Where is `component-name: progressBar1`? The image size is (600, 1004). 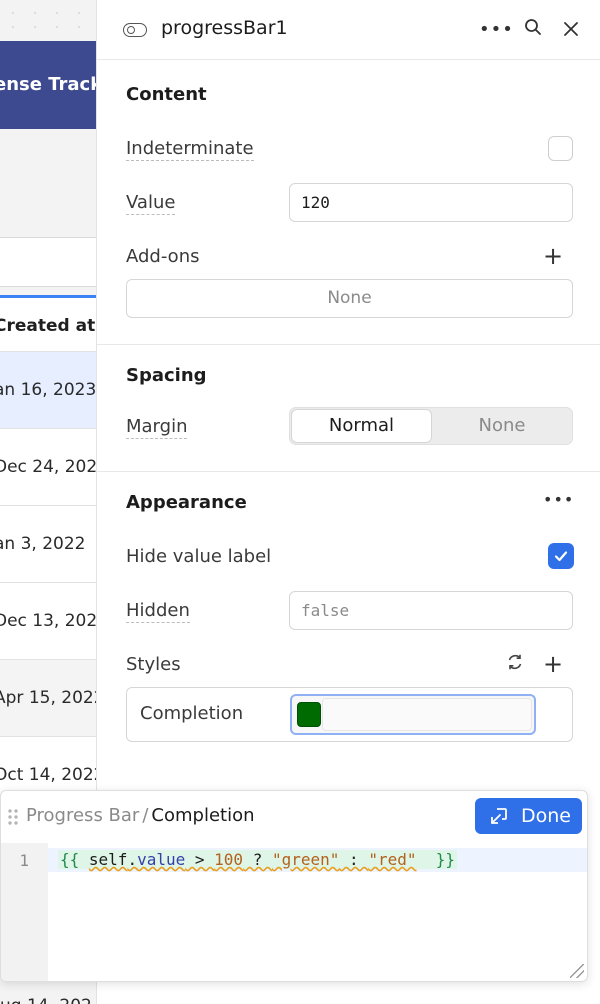 component-name: progressBar1 is located at coordinates (224, 28).